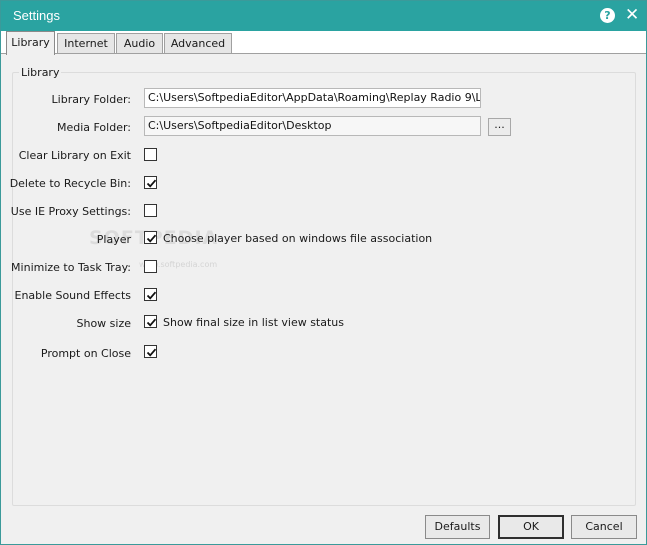  I want to click on show-size-checkbox, so click(150, 321).